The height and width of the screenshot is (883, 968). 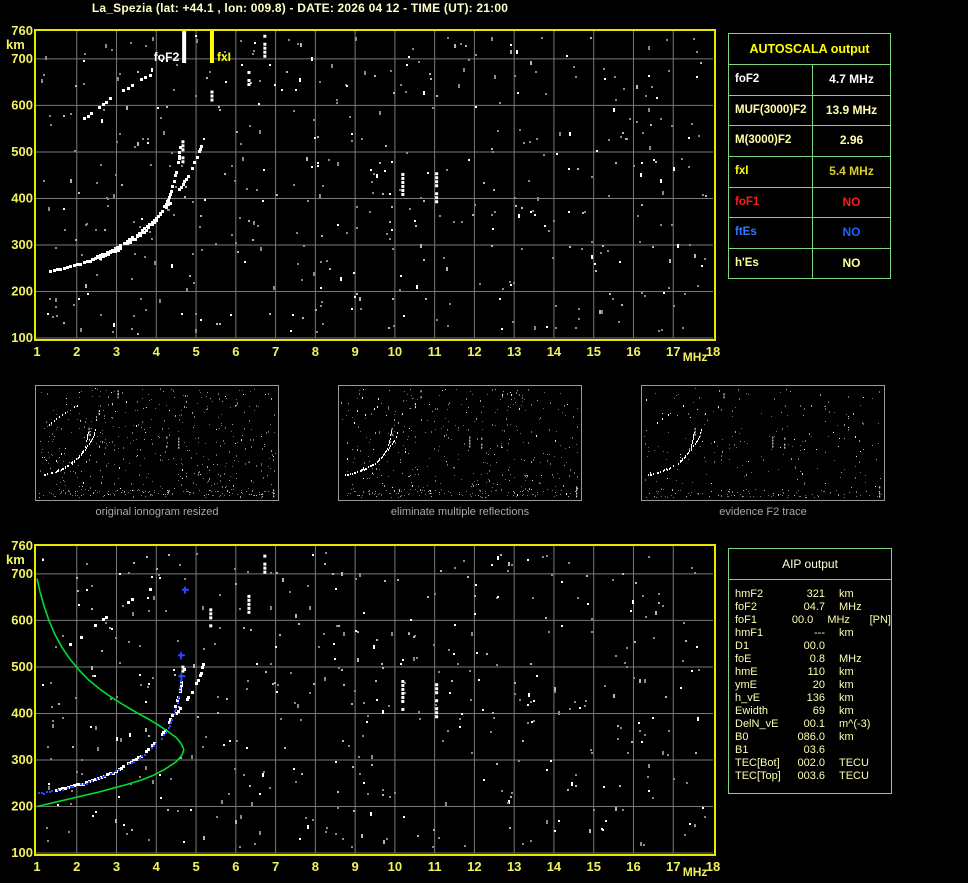 I want to click on aip-row-D1: D1 00.0, so click(x=810, y=646).